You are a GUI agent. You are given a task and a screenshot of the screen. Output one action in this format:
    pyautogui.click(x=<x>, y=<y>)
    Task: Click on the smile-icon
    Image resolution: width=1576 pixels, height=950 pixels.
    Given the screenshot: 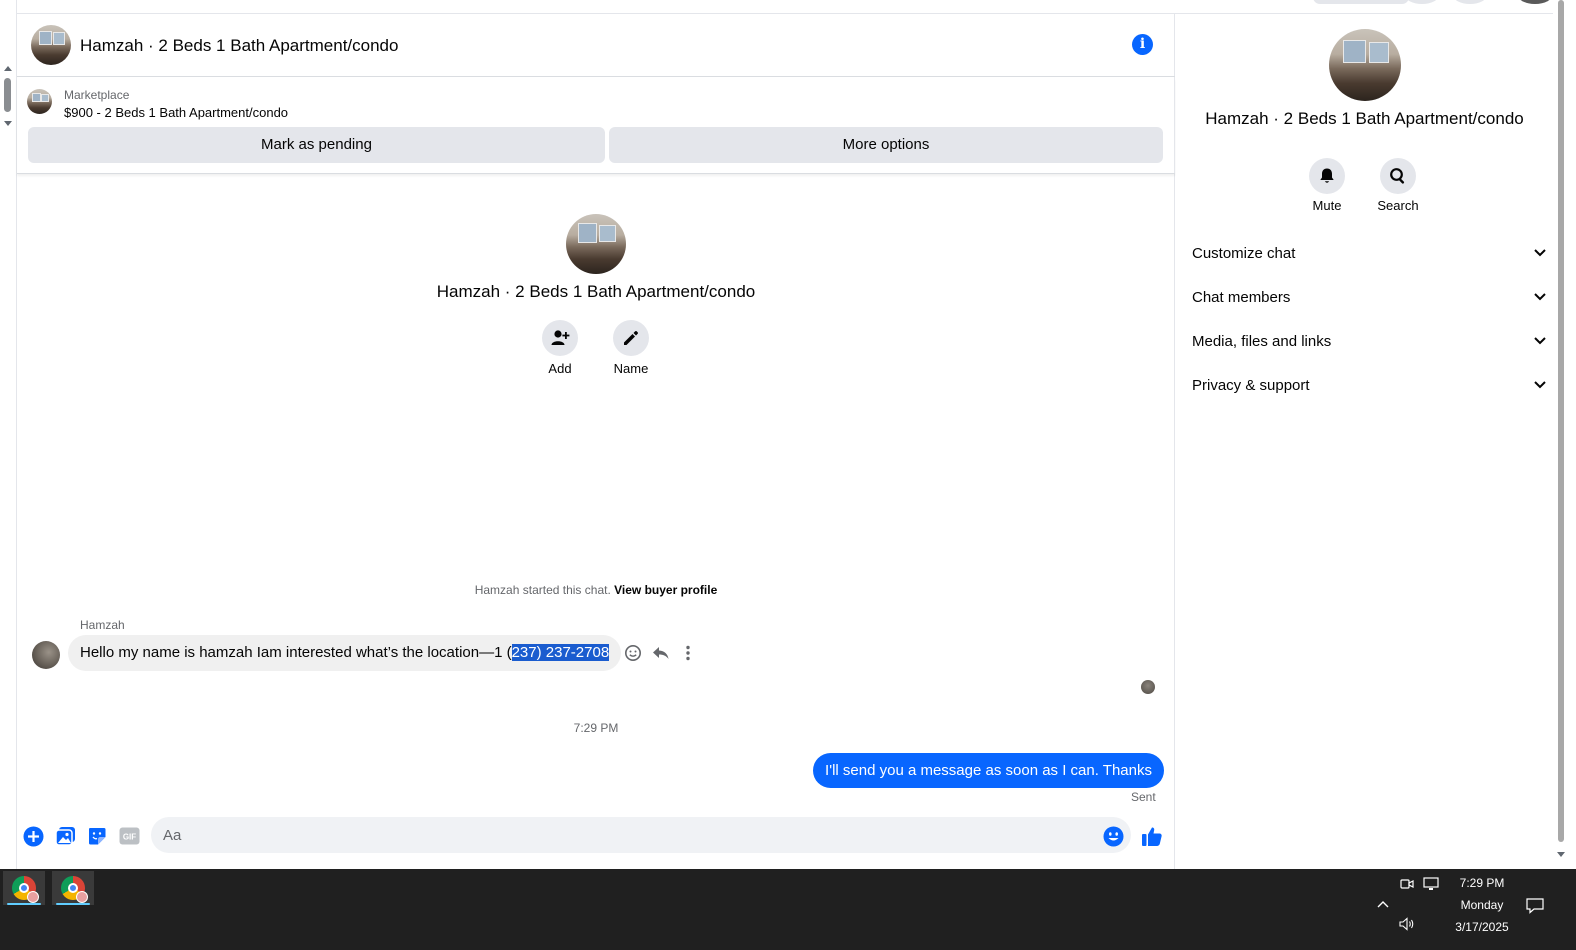 What is the action you would take?
    pyautogui.click(x=633, y=653)
    